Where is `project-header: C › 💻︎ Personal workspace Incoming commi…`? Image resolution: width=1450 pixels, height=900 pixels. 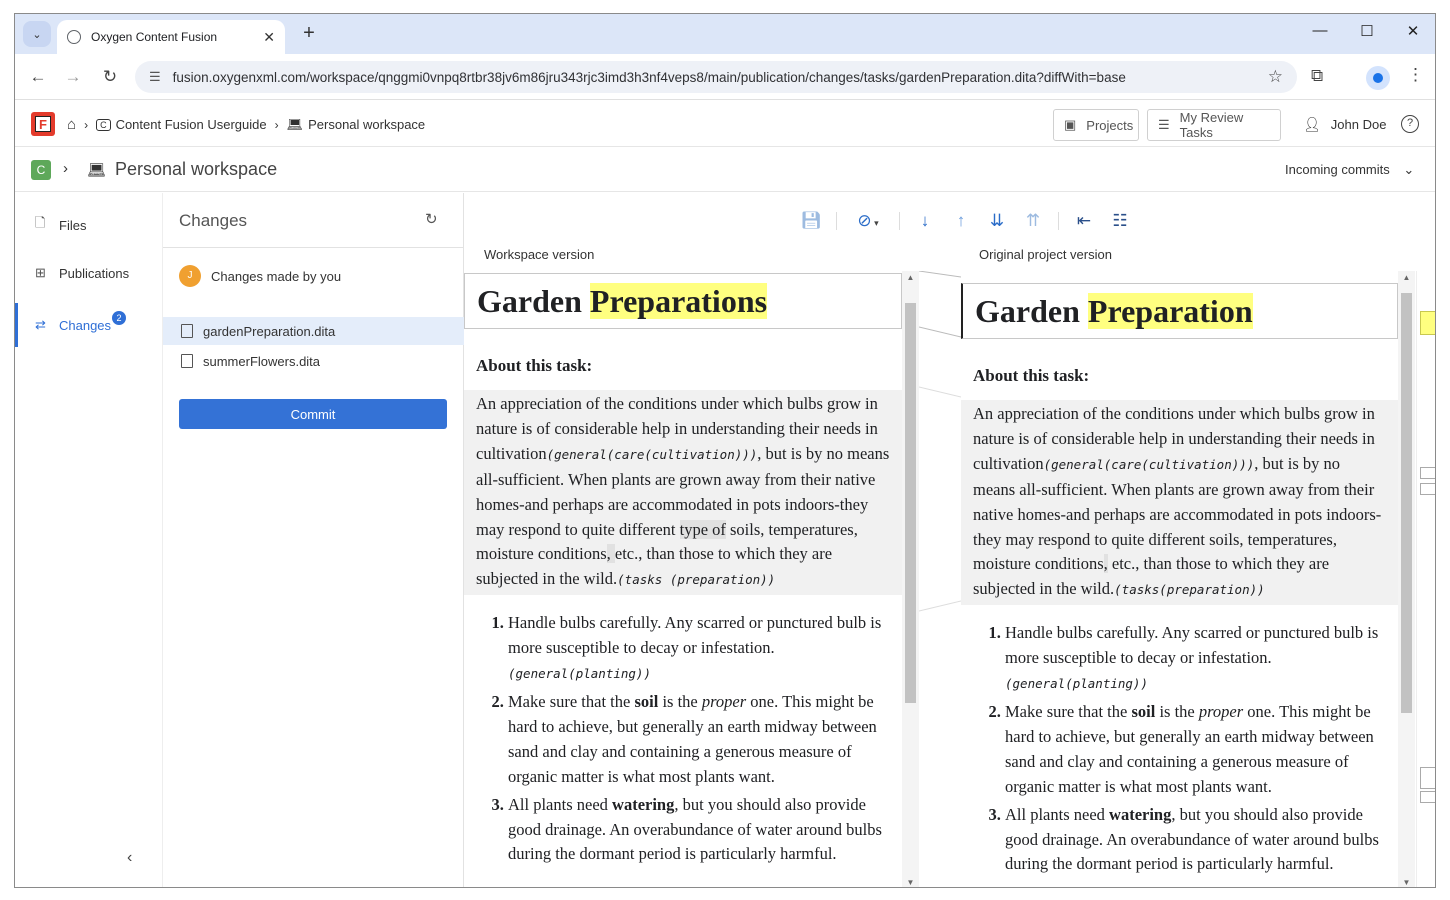 project-header: C › 💻︎ Personal workspace Incoming commi… is located at coordinates (725, 170).